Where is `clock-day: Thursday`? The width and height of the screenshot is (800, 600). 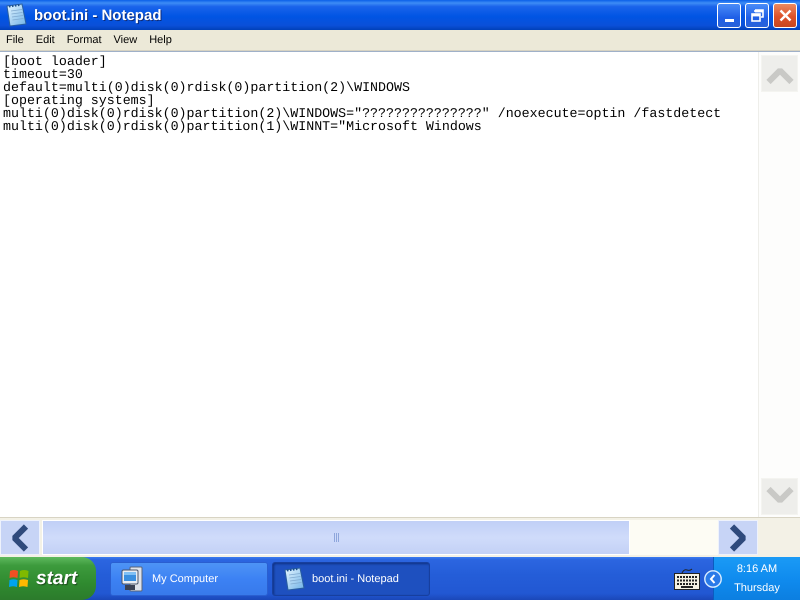 clock-day: Thursday is located at coordinates (757, 588).